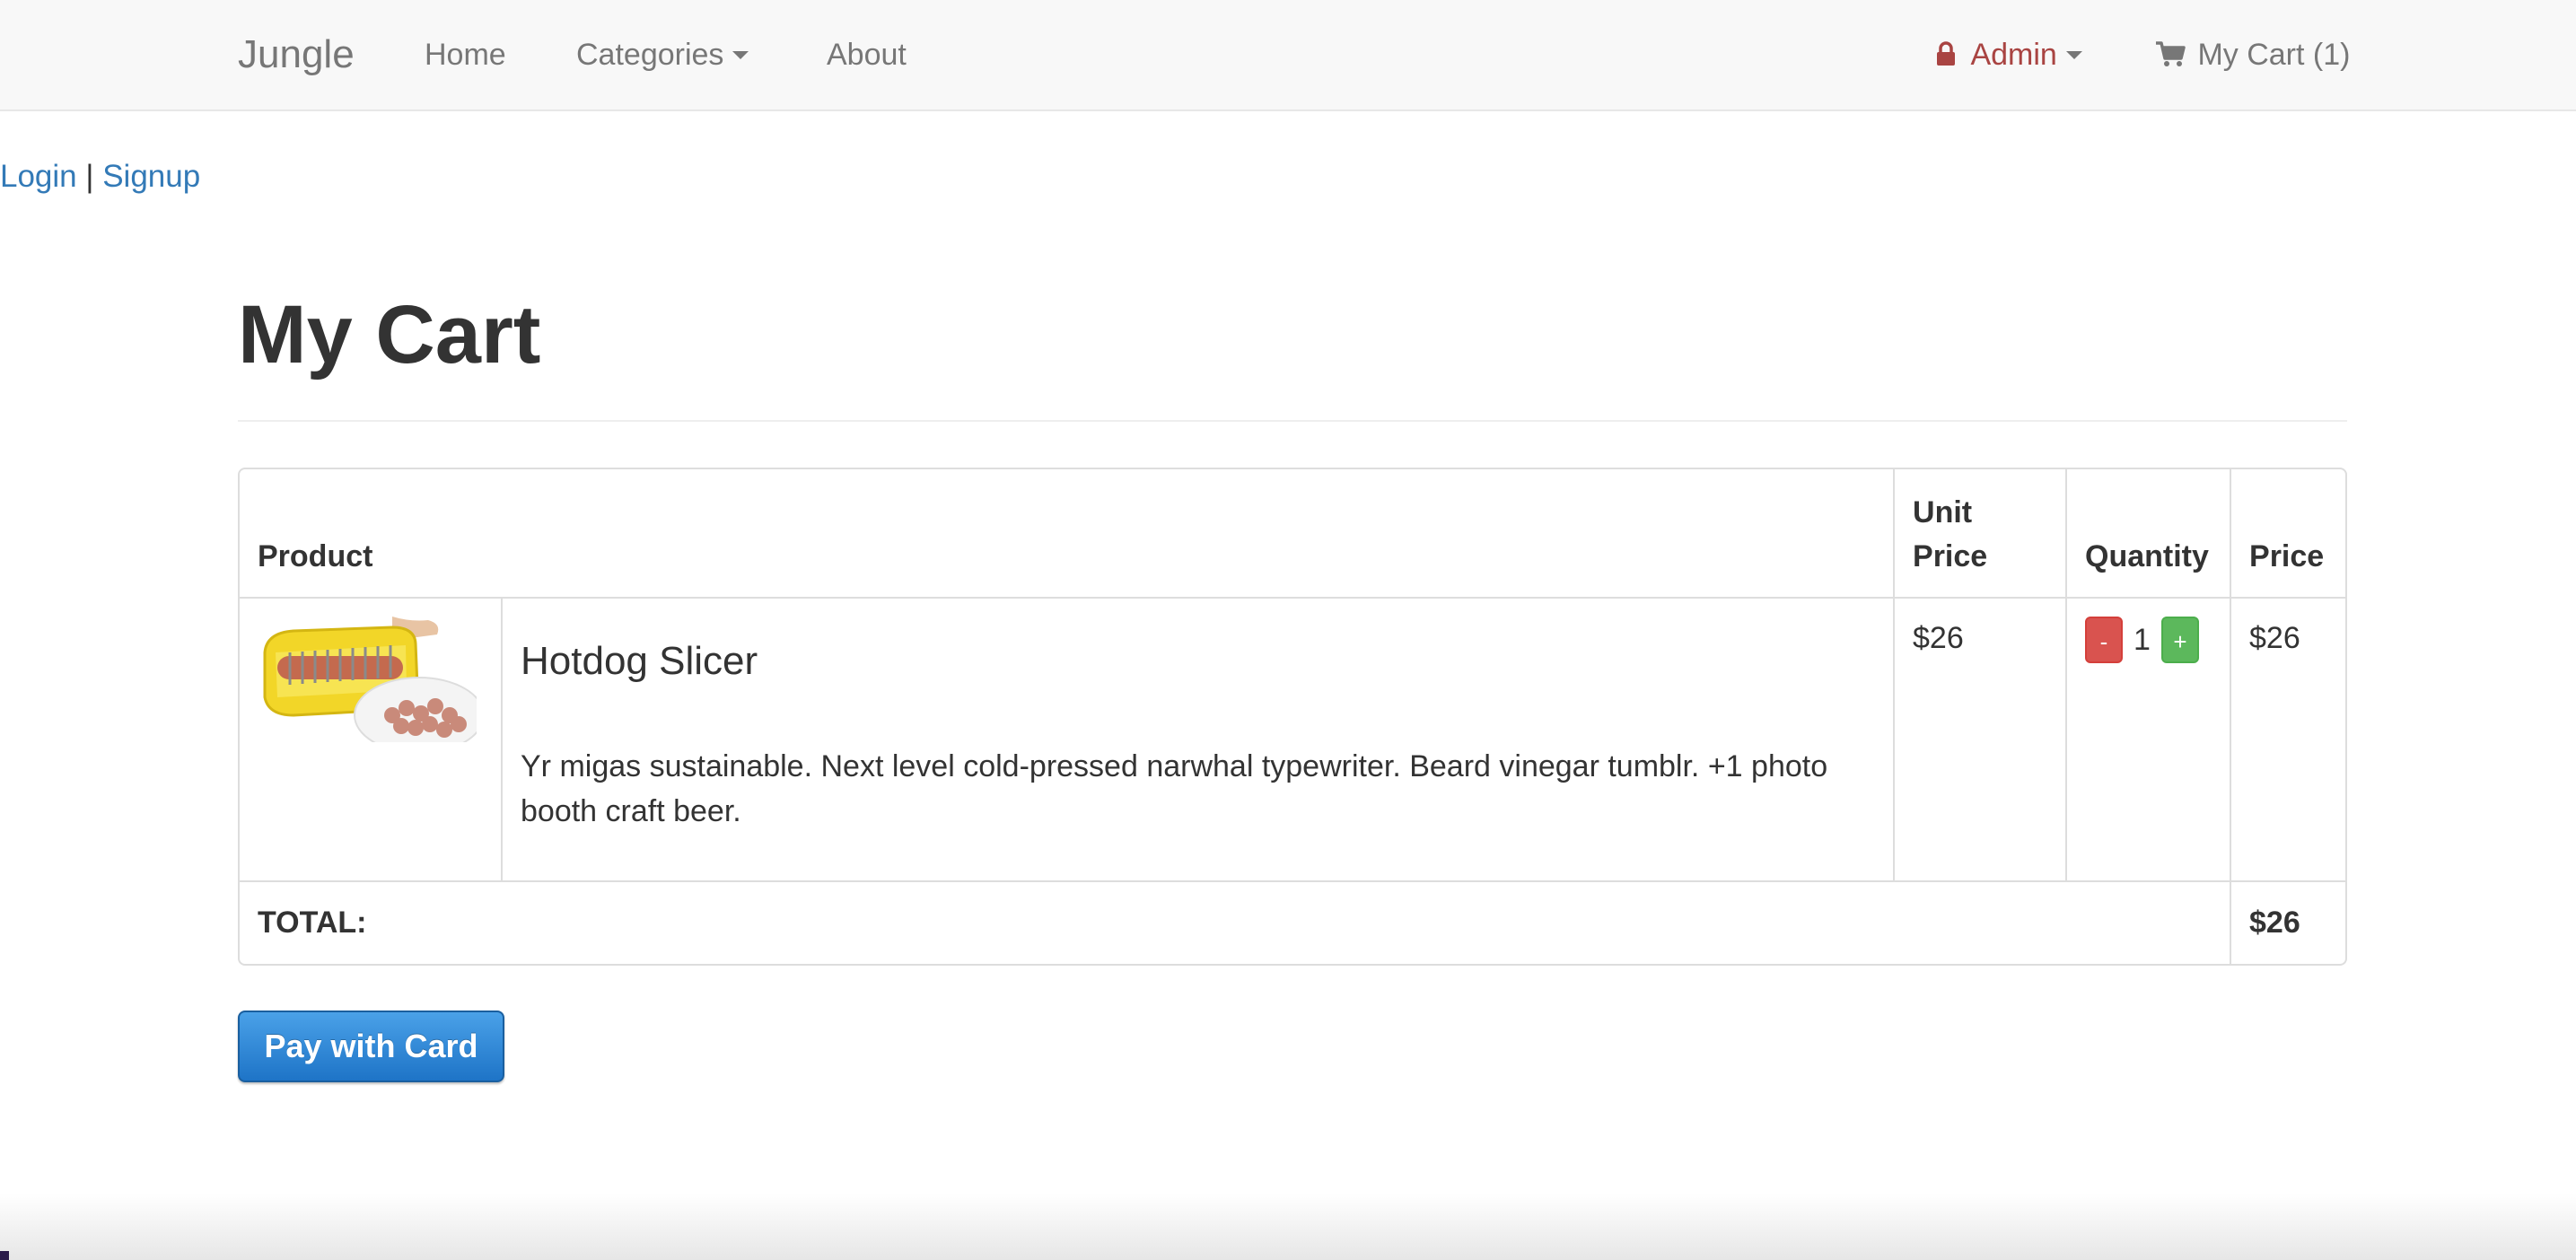 This screenshot has height=1260, width=2576. I want to click on pay-with-card-button: Pay with Card, so click(371, 1047).